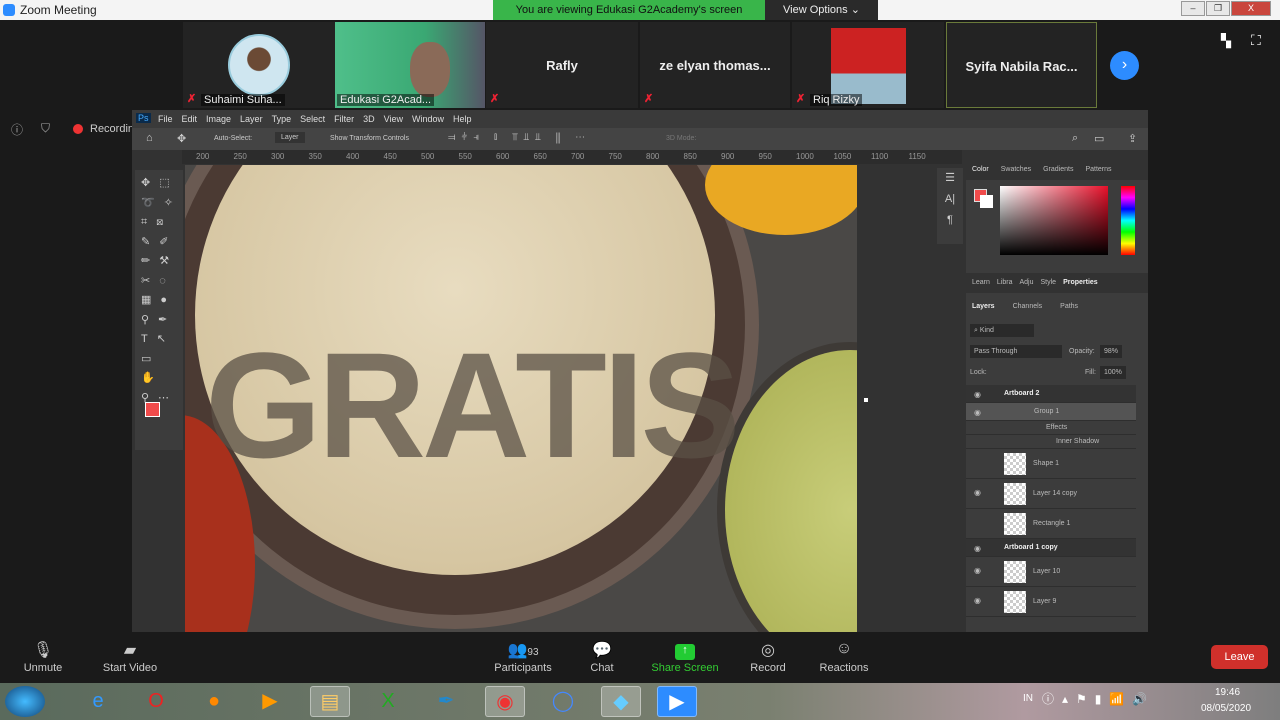 The width and height of the screenshot is (1280, 720). What do you see at coordinates (1080, 283) in the screenshot?
I see `tab-properties: Properties` at bounding box center [1080, 283].